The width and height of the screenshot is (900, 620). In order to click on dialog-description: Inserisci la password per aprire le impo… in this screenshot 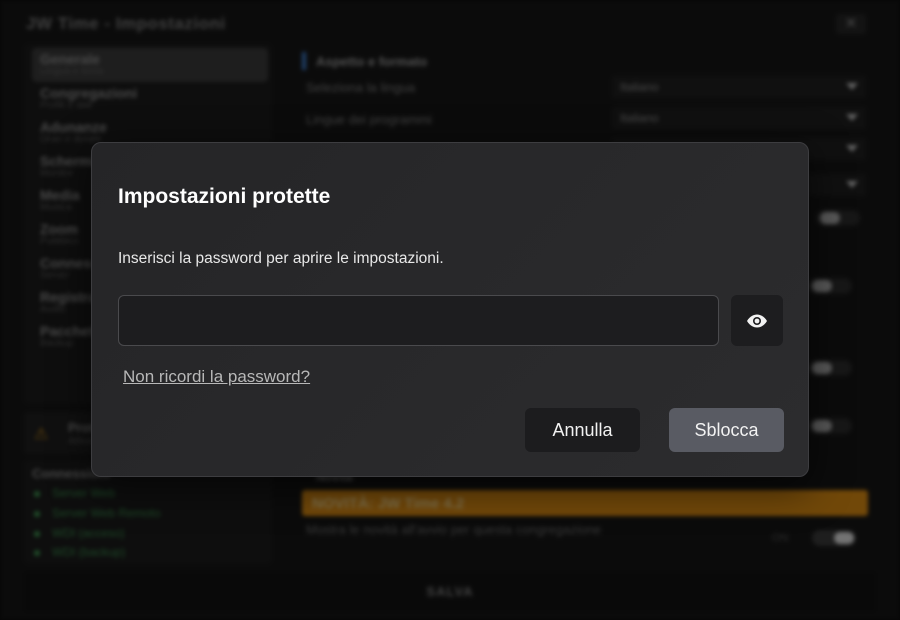, I will do `click(281, 258)`.